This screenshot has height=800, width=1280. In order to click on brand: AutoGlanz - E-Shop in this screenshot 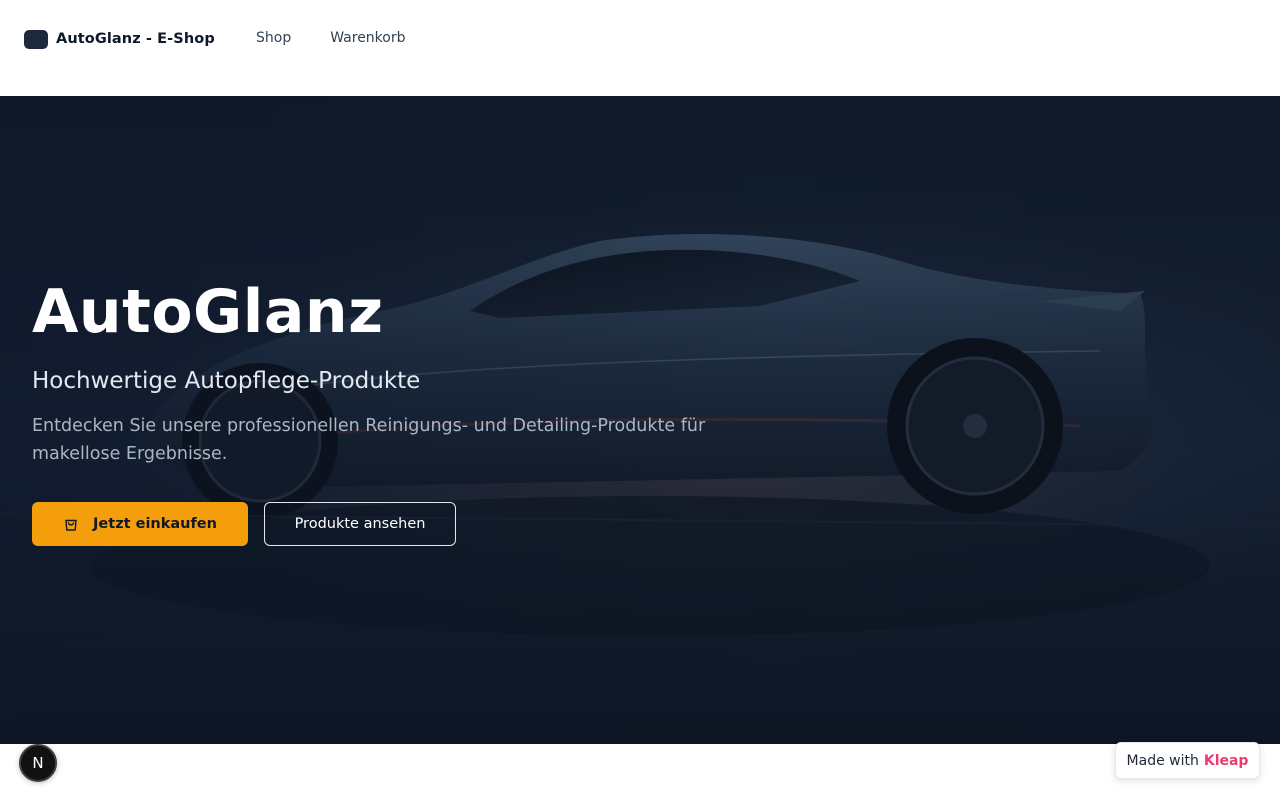, I will do `click(119, 39)`.